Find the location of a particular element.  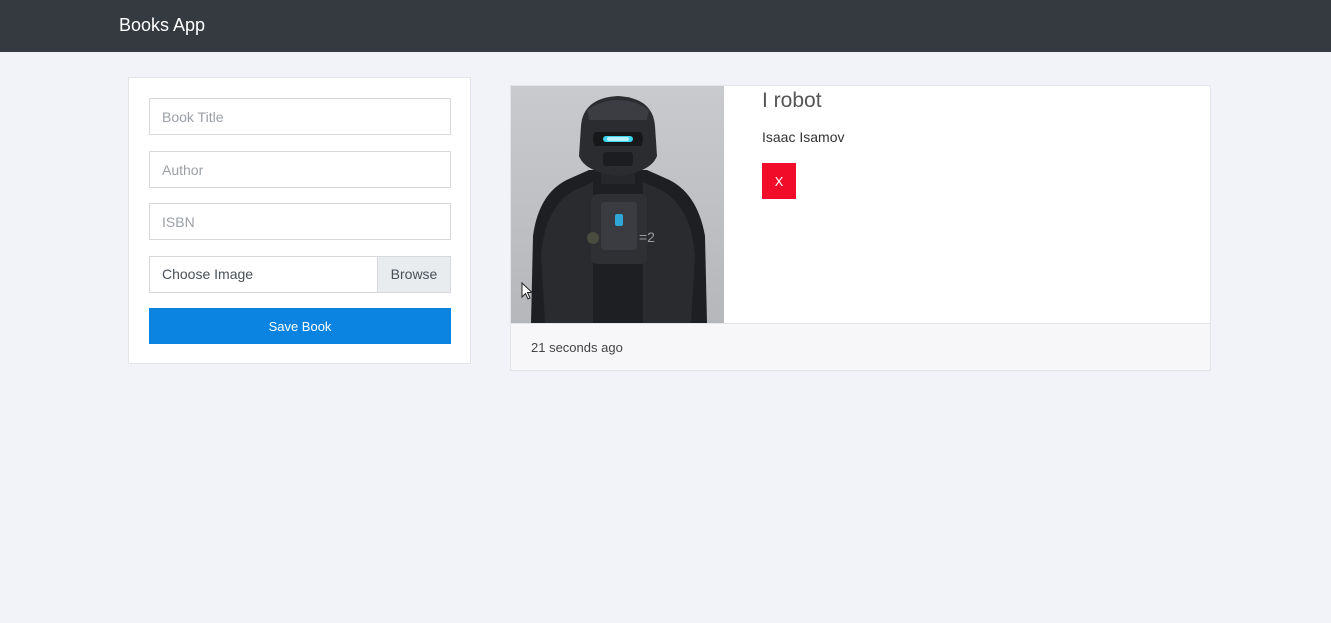

navbar: Books App is located at coordinates (665, 26).